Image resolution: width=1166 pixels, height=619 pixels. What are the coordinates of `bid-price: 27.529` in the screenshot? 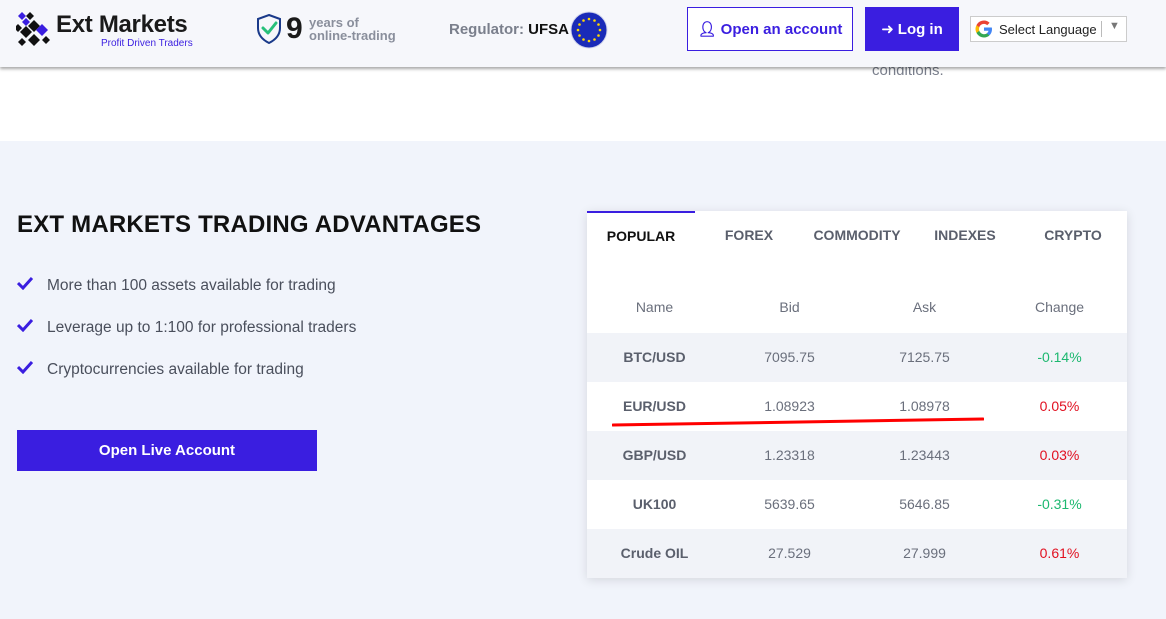 It's located at (789, 553).